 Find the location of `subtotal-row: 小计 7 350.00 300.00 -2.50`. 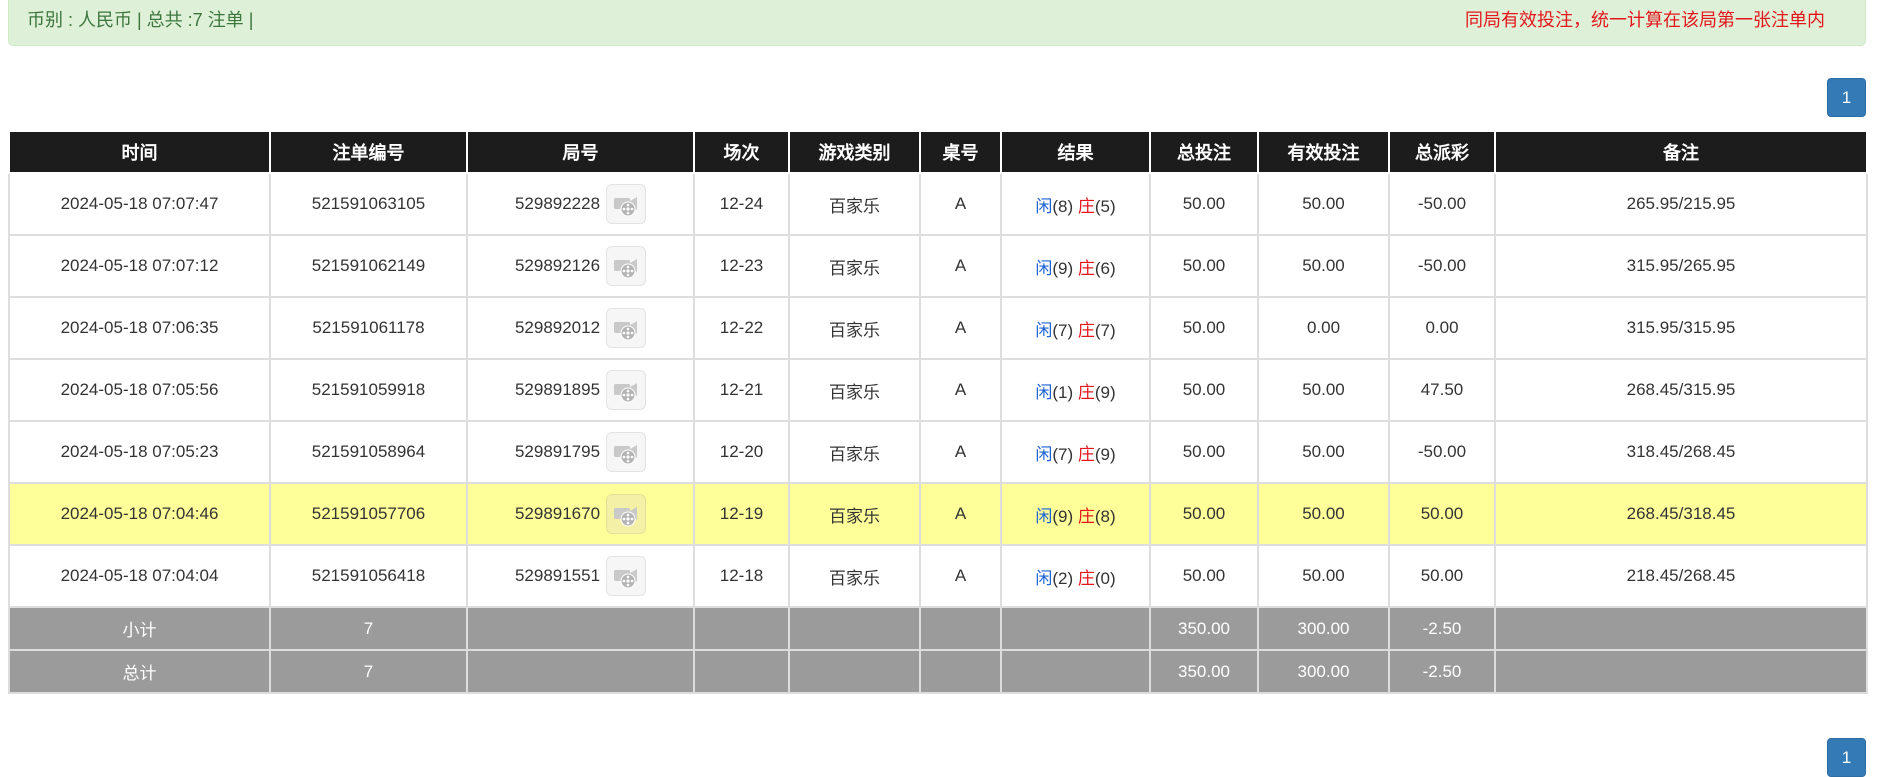

subtotal-row: 小计 7 350.00 300.00 -2.50 is located at coordinates (938, 628).